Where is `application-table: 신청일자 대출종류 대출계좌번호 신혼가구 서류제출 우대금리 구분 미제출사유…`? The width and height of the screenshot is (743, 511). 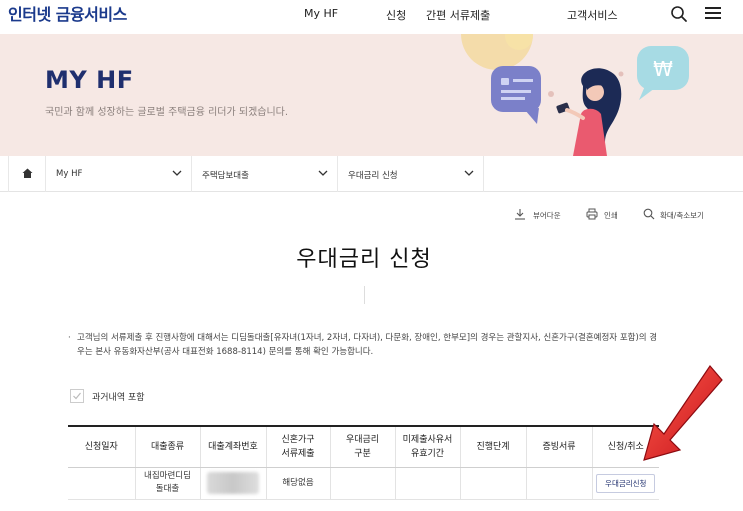
application-table: 신청일자 대출종류 대출계좌번호 신혼가구 서류제출 우대금리 구분 미제출사유… is located at coordinates (363, 462).